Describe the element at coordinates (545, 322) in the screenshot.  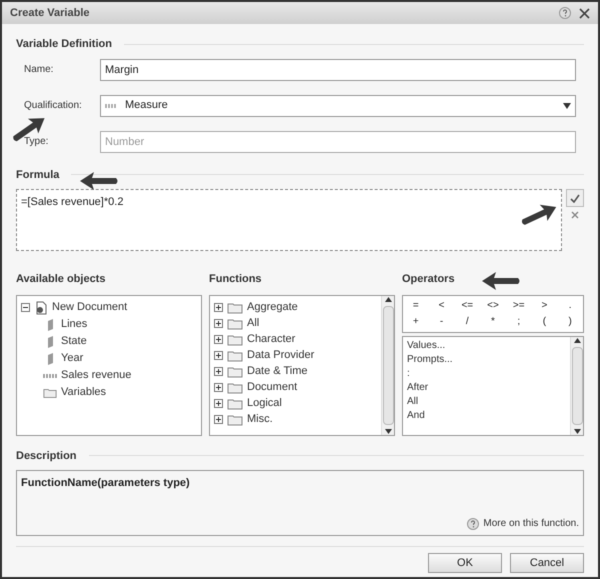
I see `operator-symbol: (` at that location.